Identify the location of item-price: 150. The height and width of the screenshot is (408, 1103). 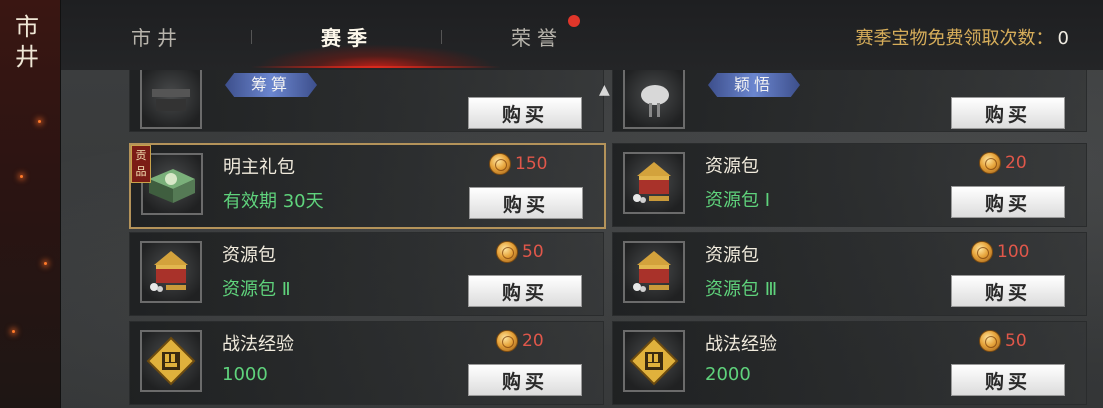
(518, 164).